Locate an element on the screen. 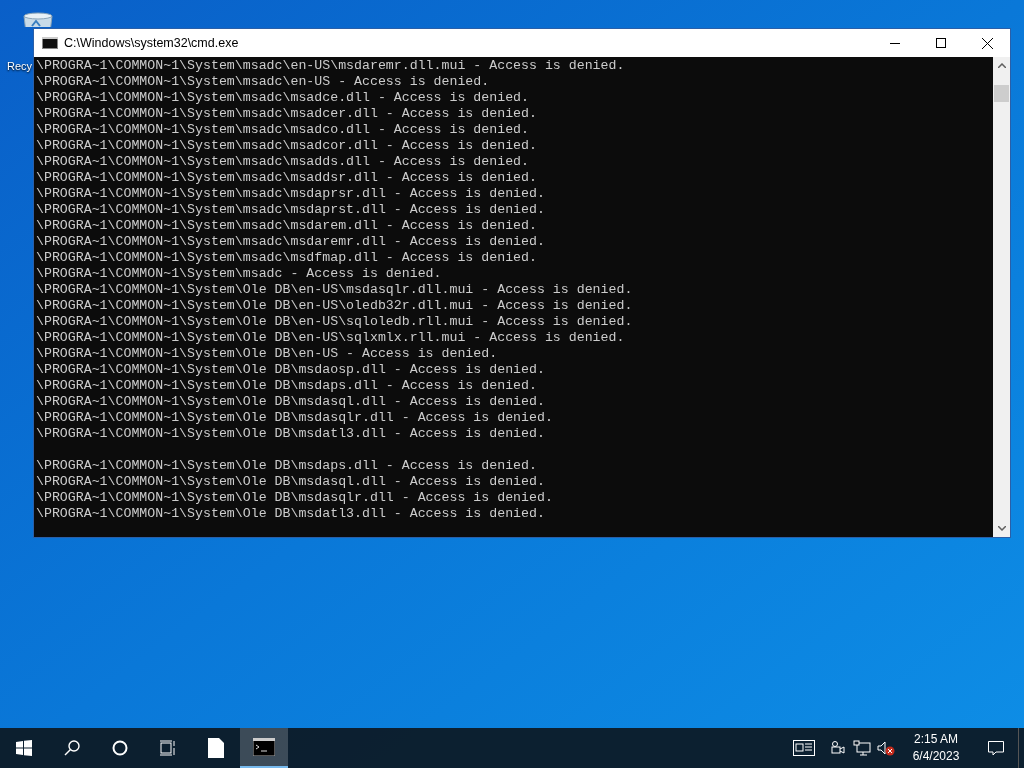  console-line: \PROGRA~1\COMMON~1\System\msadc\msadcor.dll - Access is denied. is located at coordinates (287, 146).